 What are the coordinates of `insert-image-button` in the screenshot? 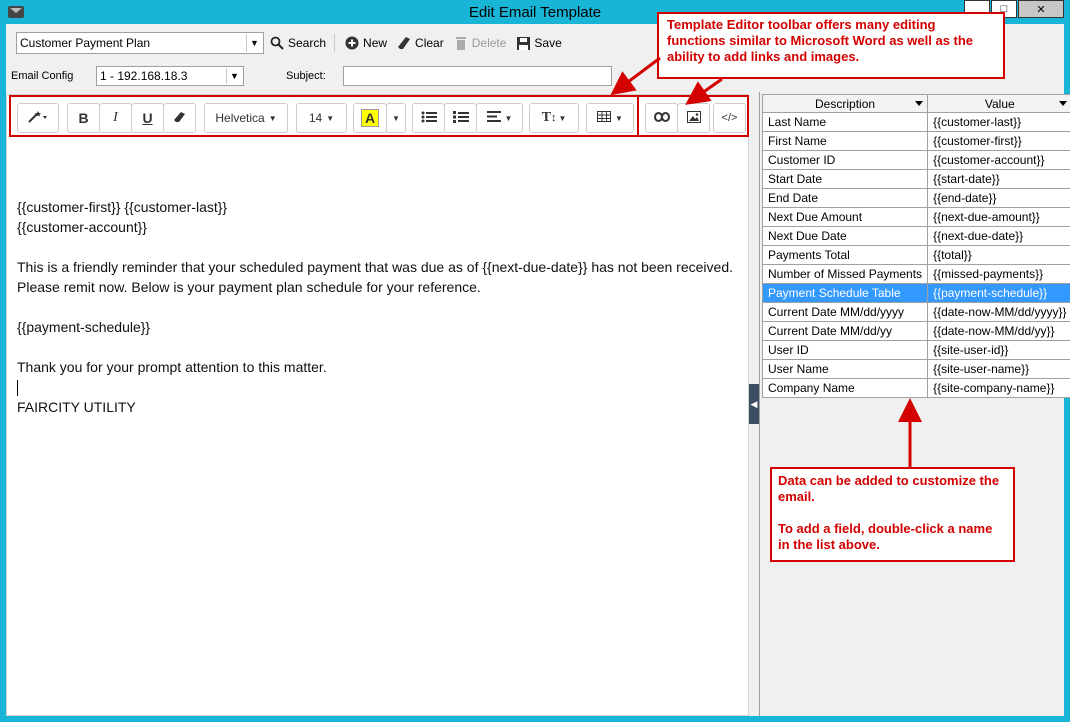 It's located at (693, 118).